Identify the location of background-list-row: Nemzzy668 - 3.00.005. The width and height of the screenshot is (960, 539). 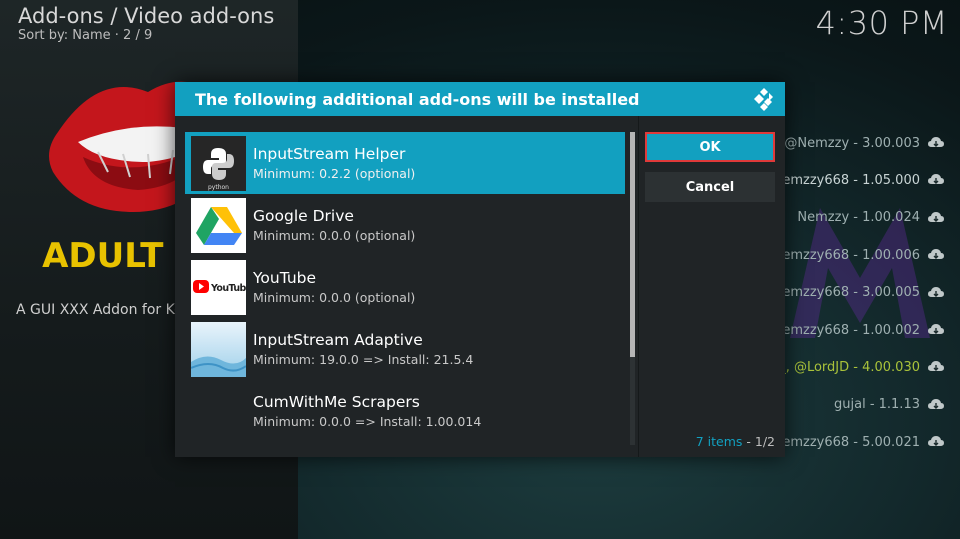
(860, 293).